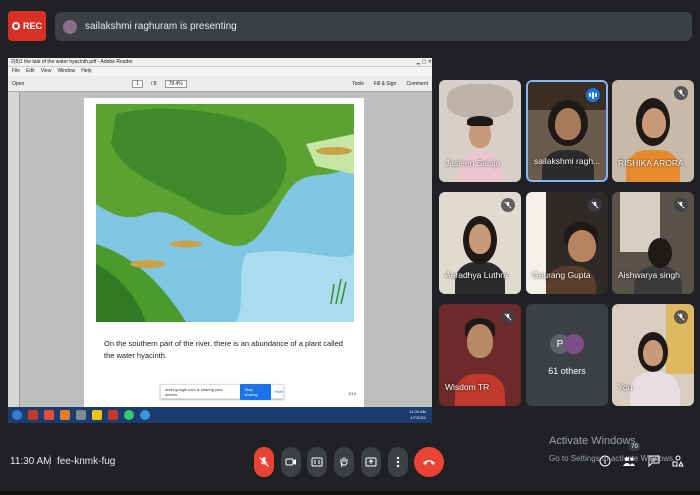  I want to click on people-button, so click(629, 461).